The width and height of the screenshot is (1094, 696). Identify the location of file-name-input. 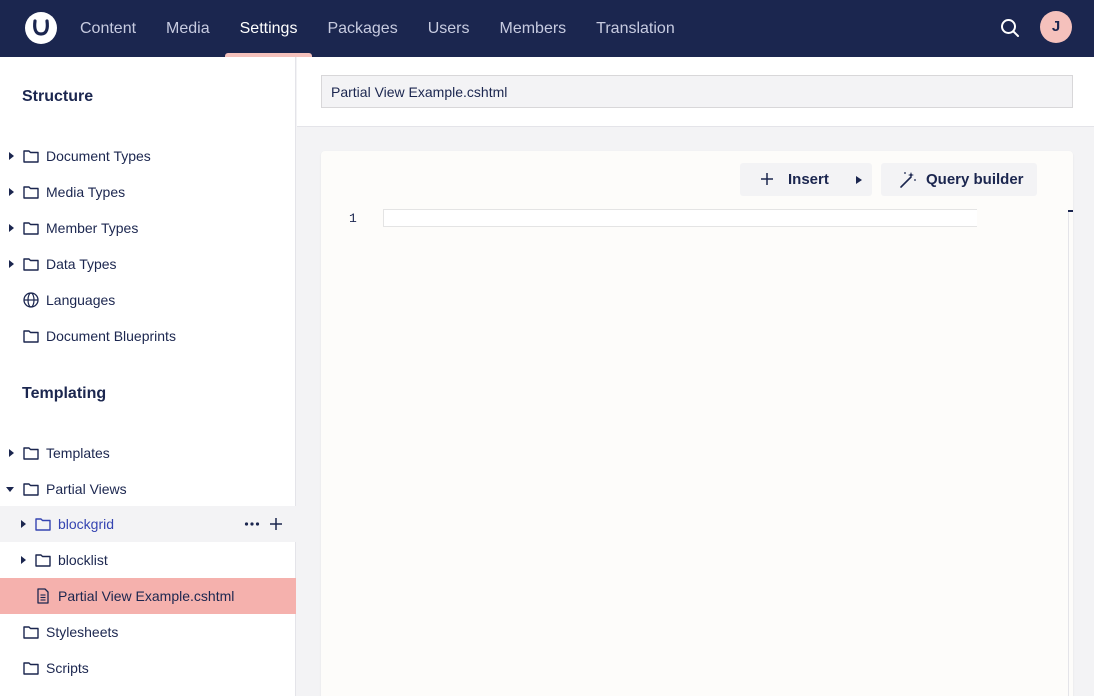
(697, 91).